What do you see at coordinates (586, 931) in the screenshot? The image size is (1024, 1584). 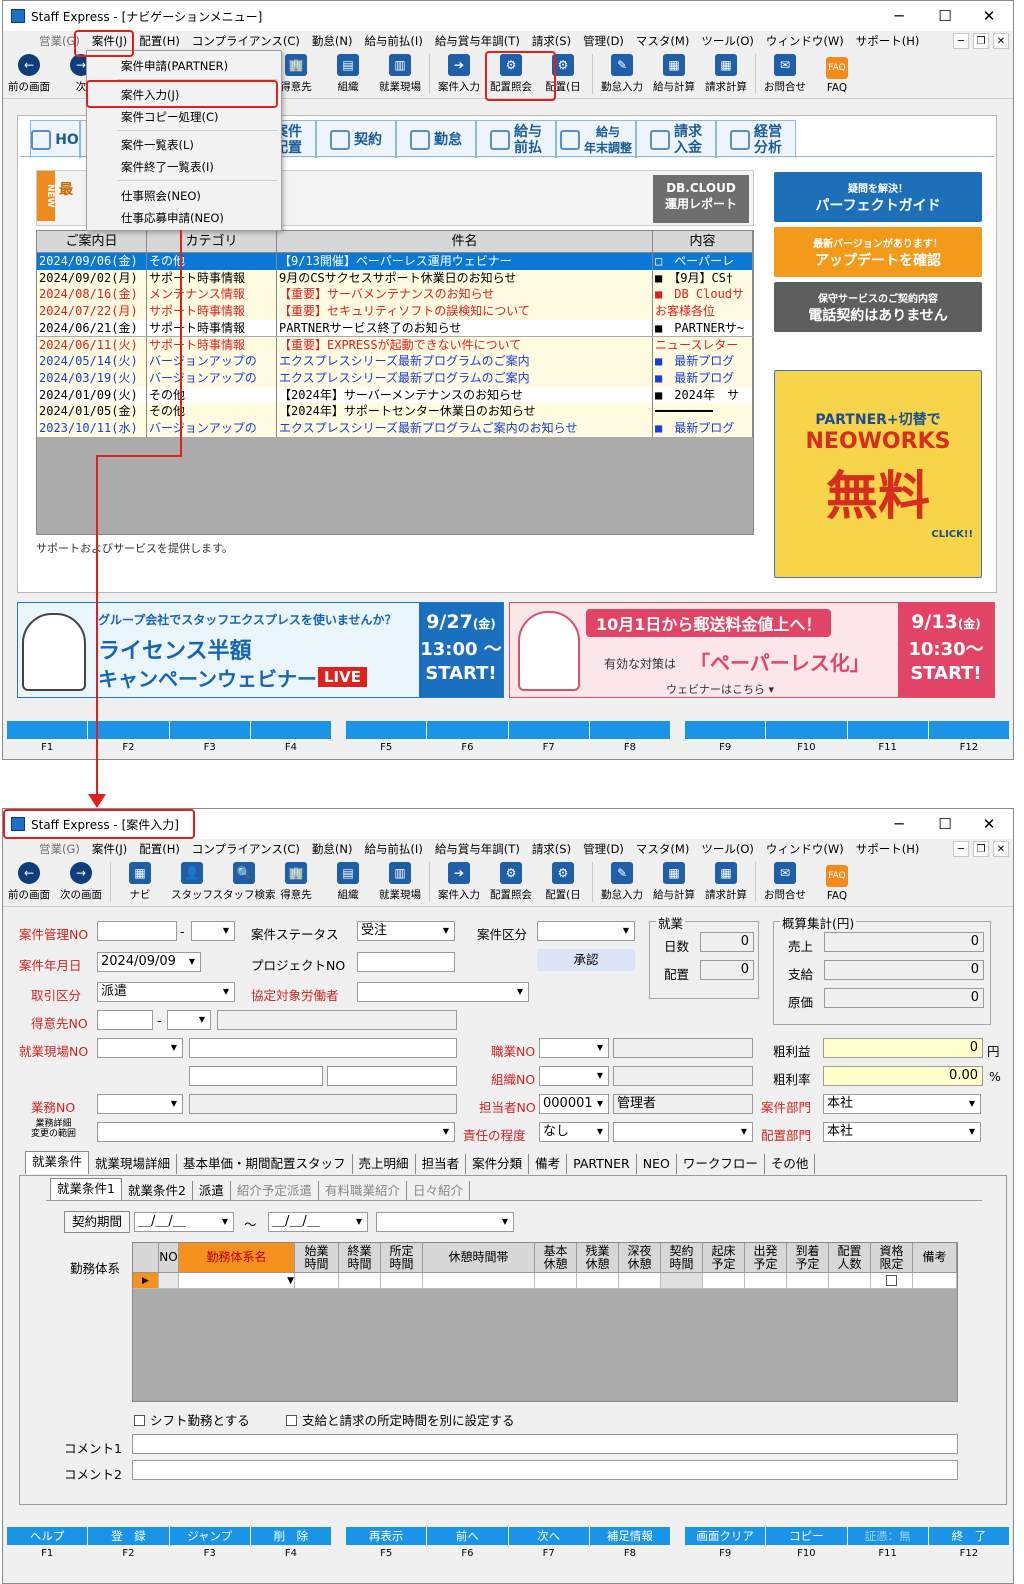 I see `kubun-select: ▼` at bounding box center [586, 931].